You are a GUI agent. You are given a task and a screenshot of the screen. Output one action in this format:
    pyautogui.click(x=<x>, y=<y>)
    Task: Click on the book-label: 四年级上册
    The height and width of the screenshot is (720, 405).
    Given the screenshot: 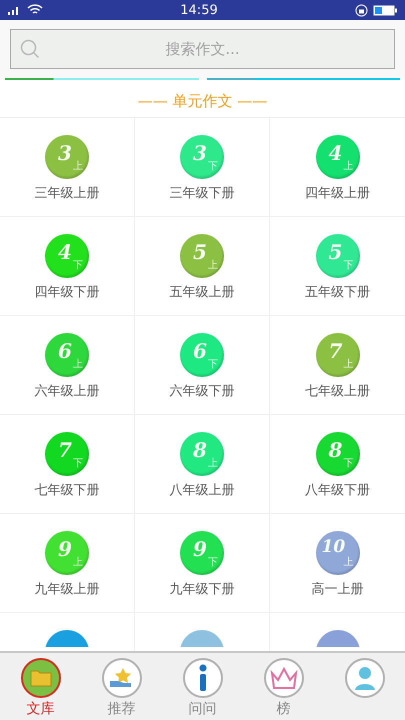 What is the action you would take?
    pyautogui.click(x=337, y=193)
    